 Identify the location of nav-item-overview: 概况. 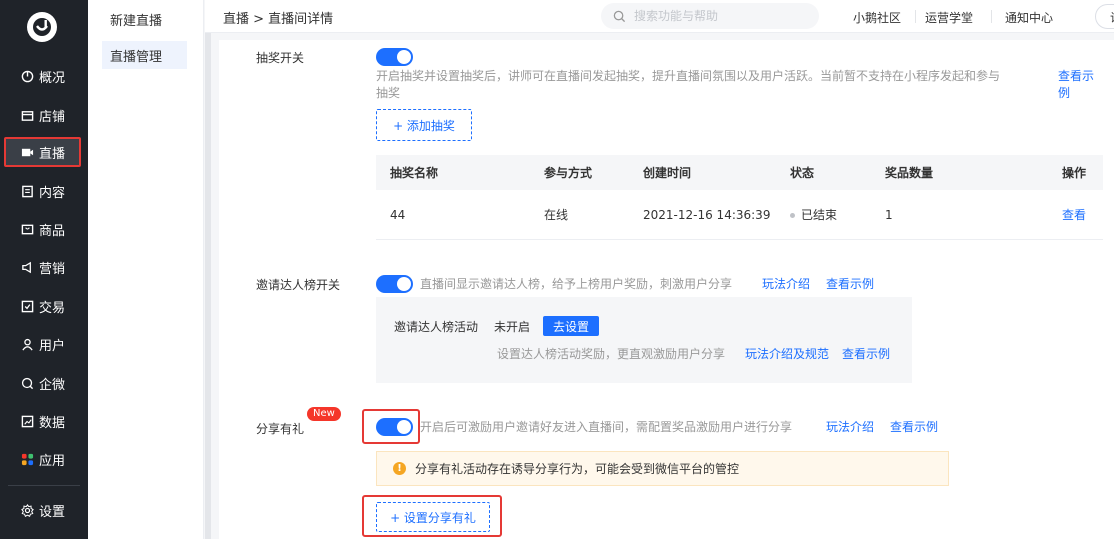
(44, 76).